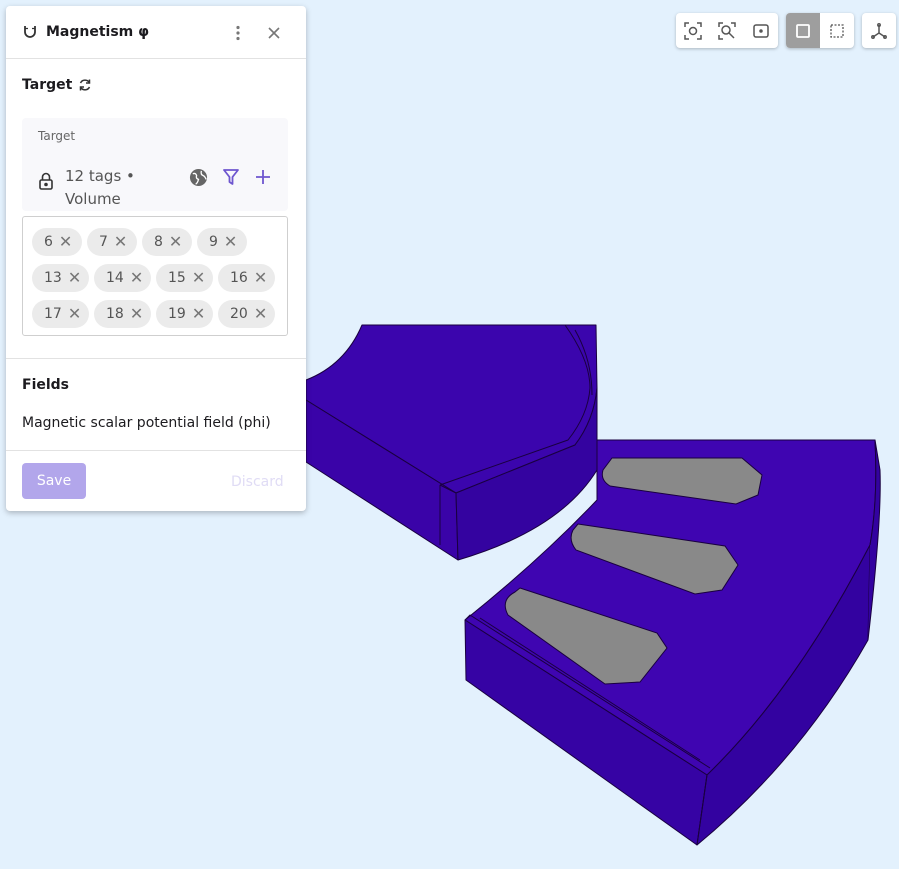 This screenshot has height=869, width=899. Describe the element at coordinates (155, 164) in the screenshot. I see `target-card: Target 12 tags • Volume` at that location.